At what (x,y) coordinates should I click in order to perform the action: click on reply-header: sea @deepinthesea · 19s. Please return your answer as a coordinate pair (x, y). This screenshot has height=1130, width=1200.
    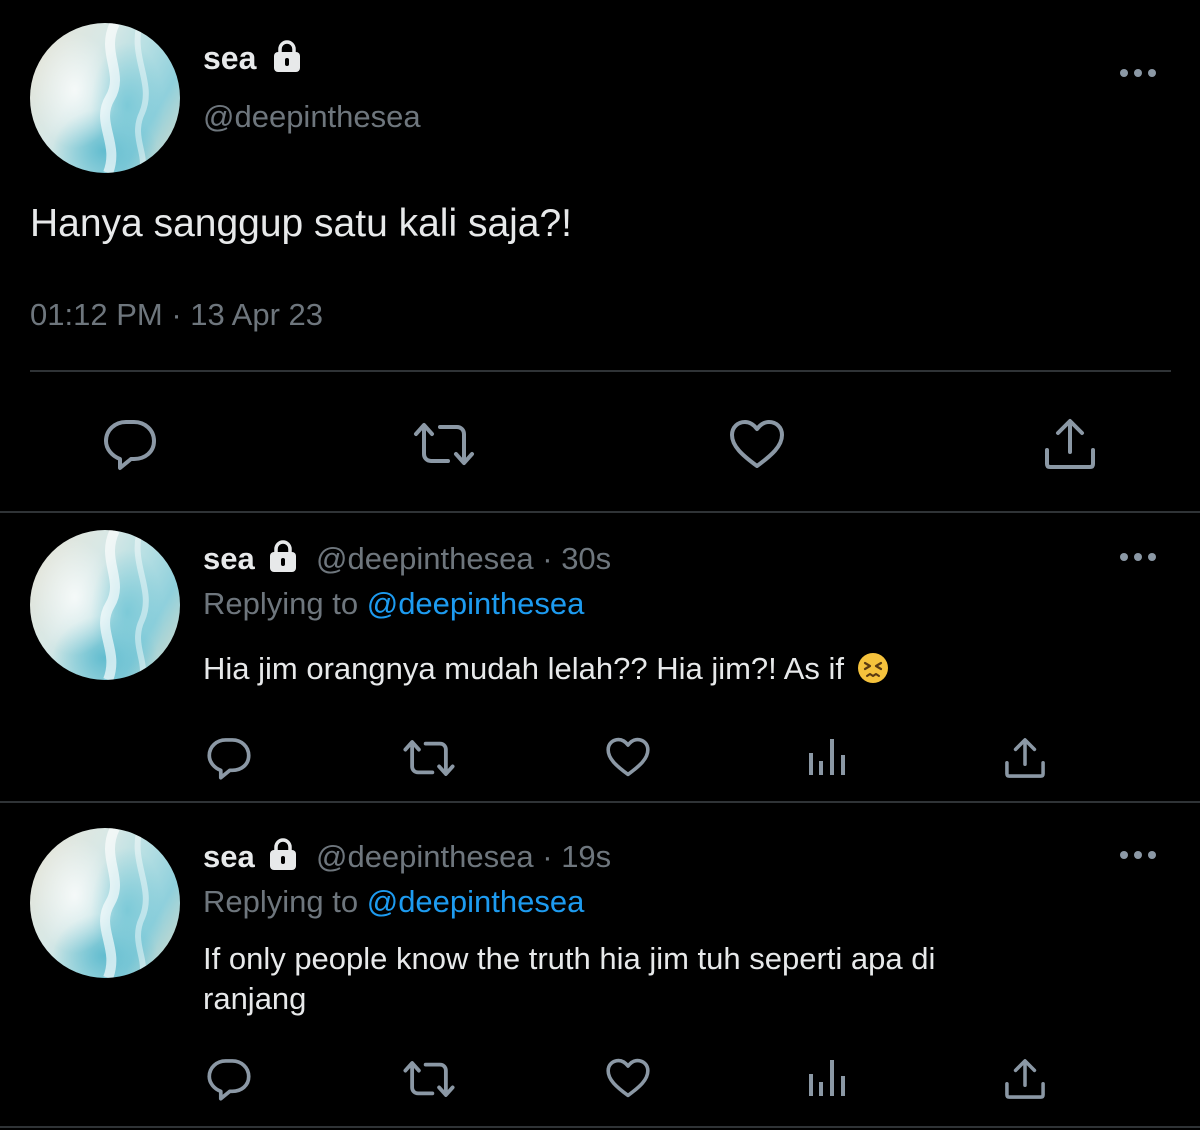
    Looking at the image, I should click on (407, 857).